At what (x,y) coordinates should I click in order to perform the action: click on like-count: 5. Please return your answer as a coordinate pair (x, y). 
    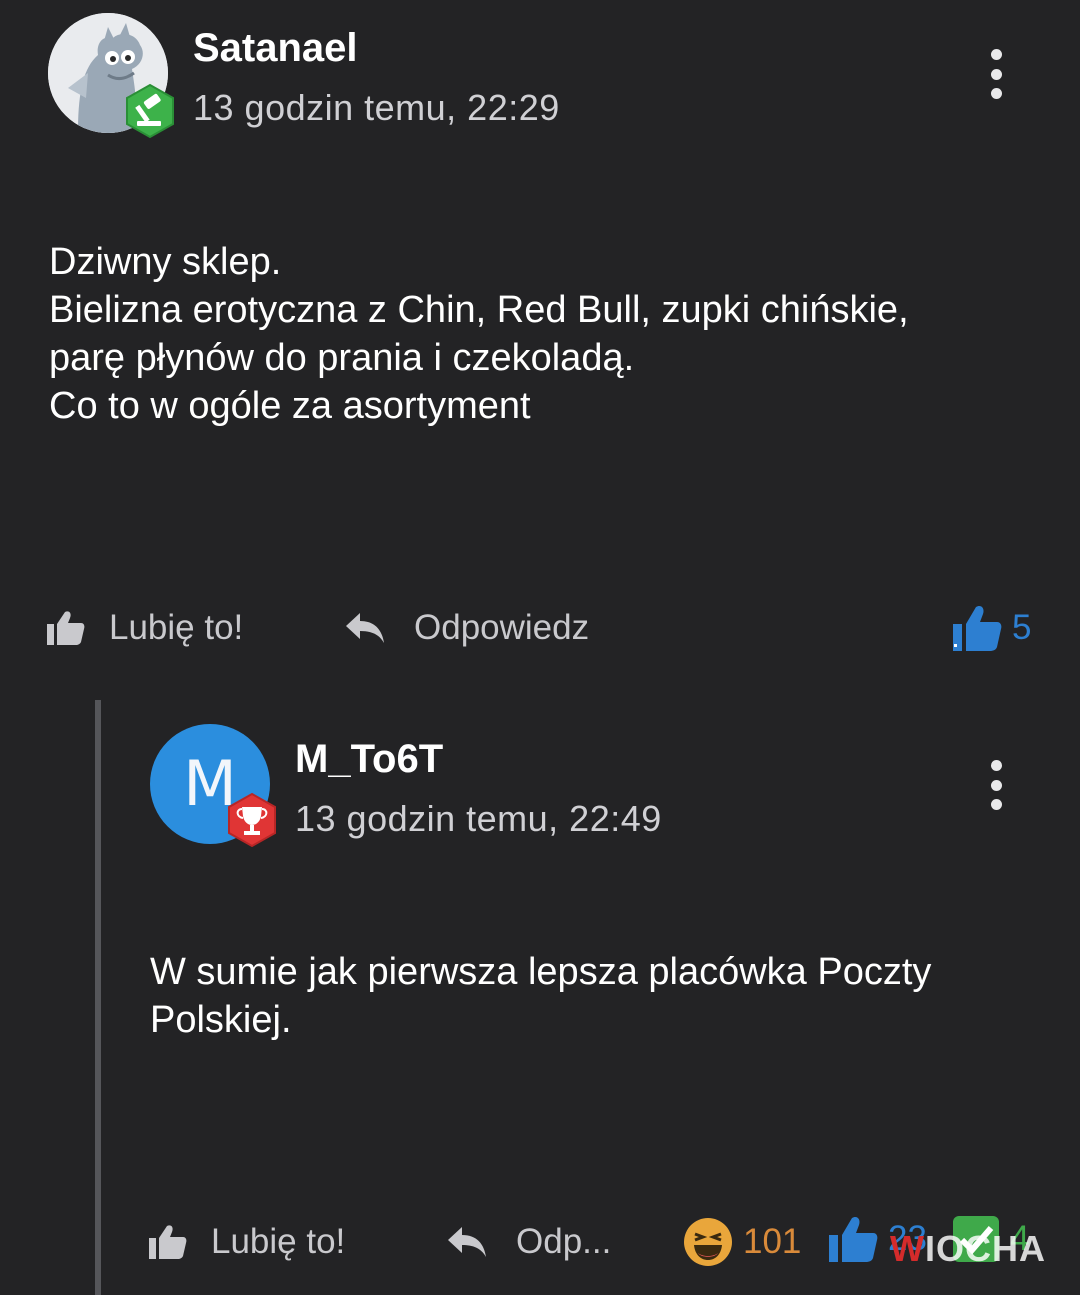
    Looking at the image, I should click on (1022, 627).